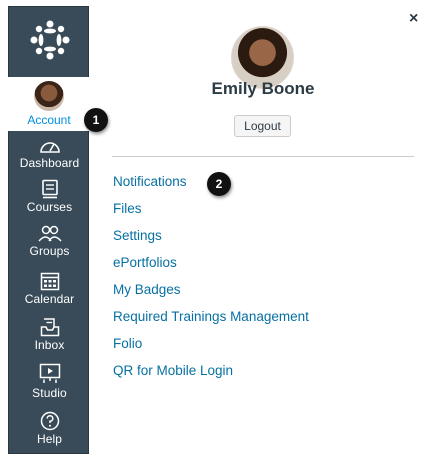  Describe the element at coordinates (262, 126) in the screenshot. I see `logout-button: Logout` at that location.